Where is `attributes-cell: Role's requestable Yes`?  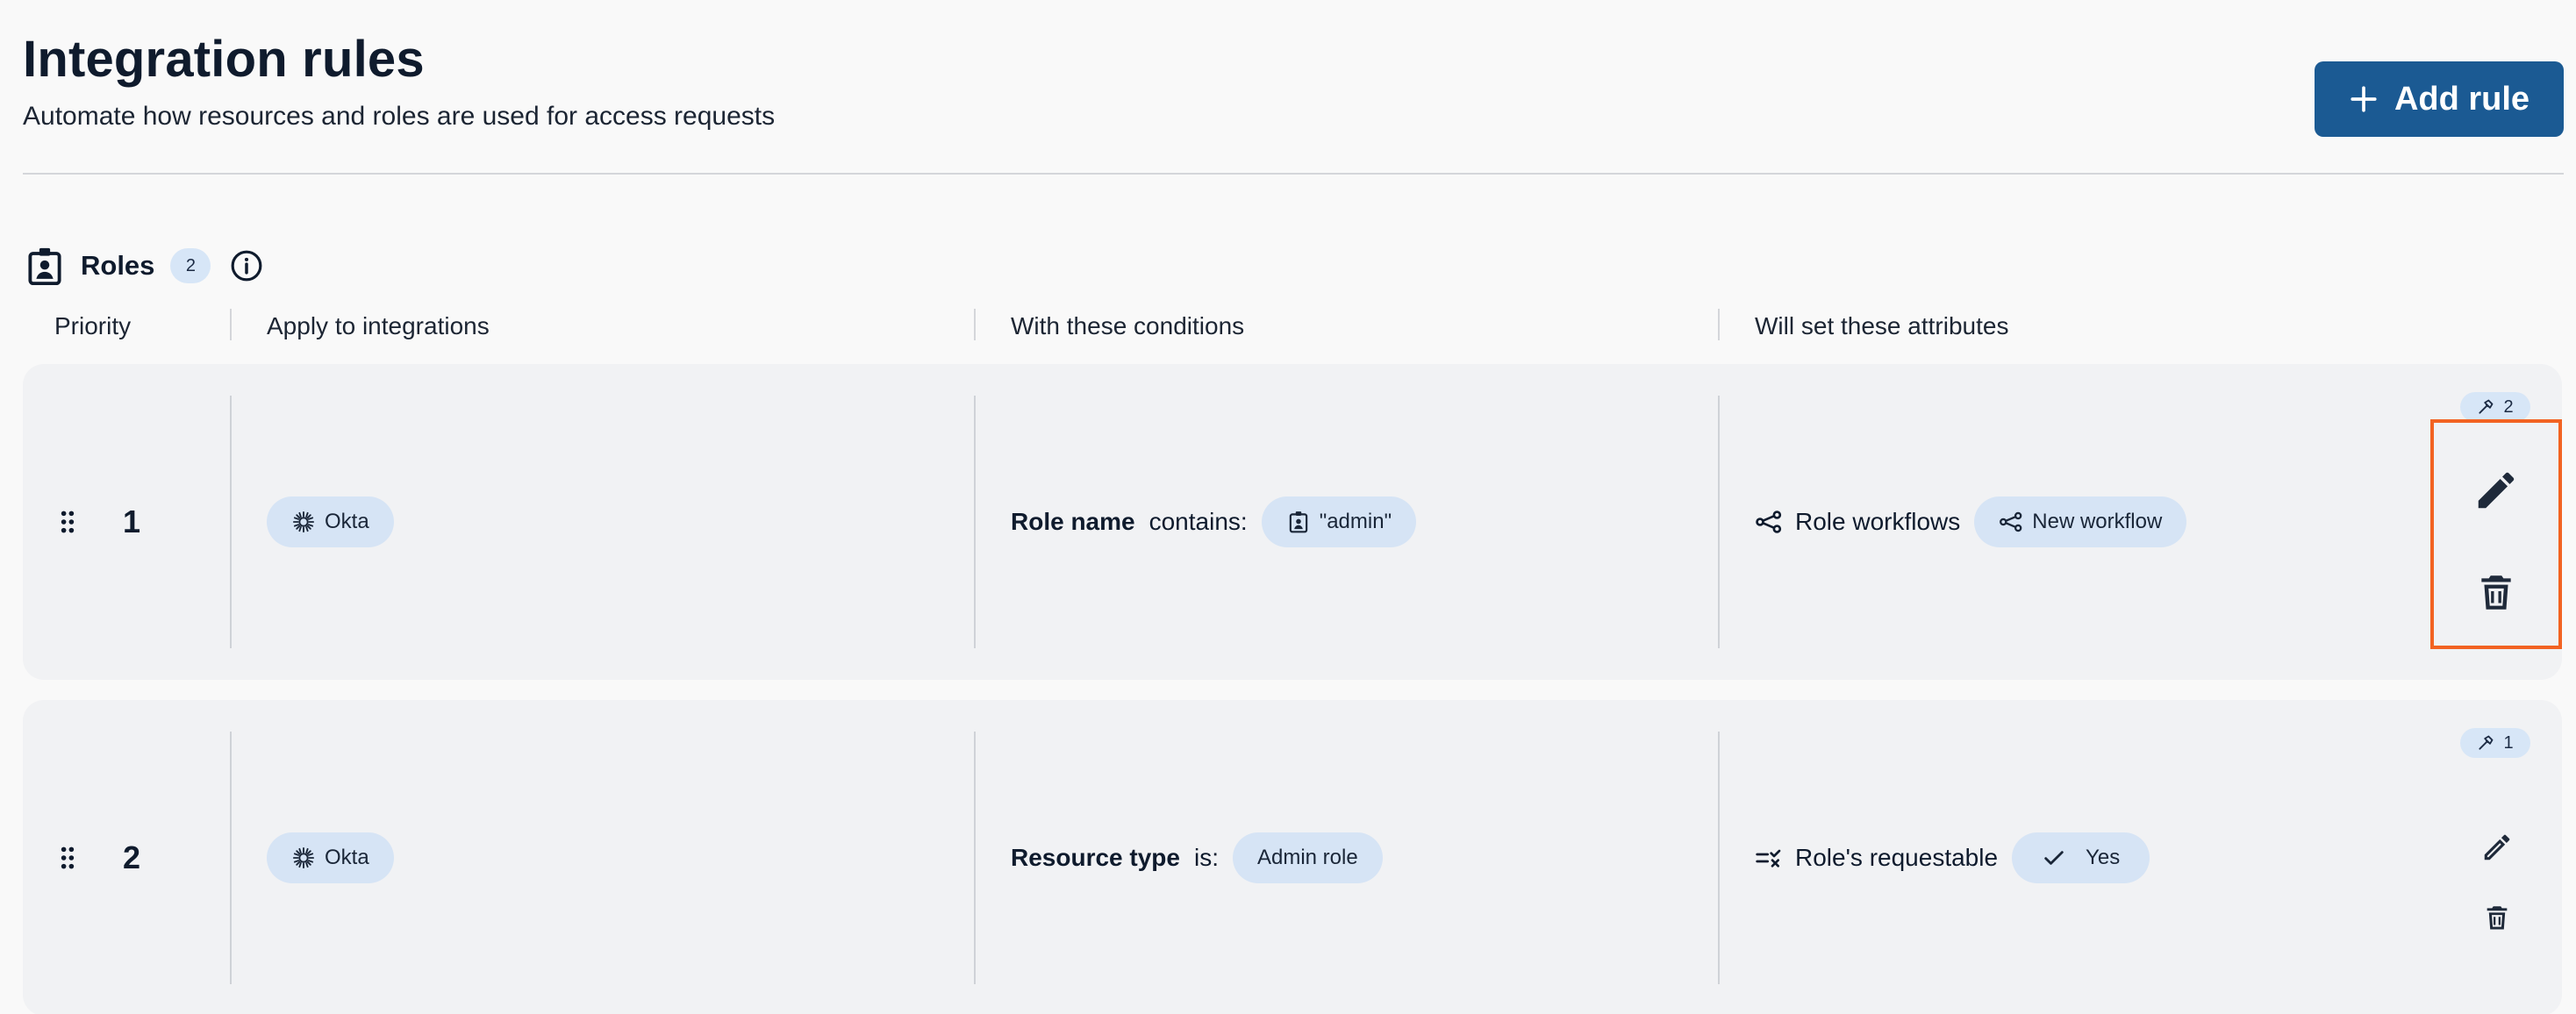 attributes-cell: Role's requestable Yes is located at coordinates (1952, 857).